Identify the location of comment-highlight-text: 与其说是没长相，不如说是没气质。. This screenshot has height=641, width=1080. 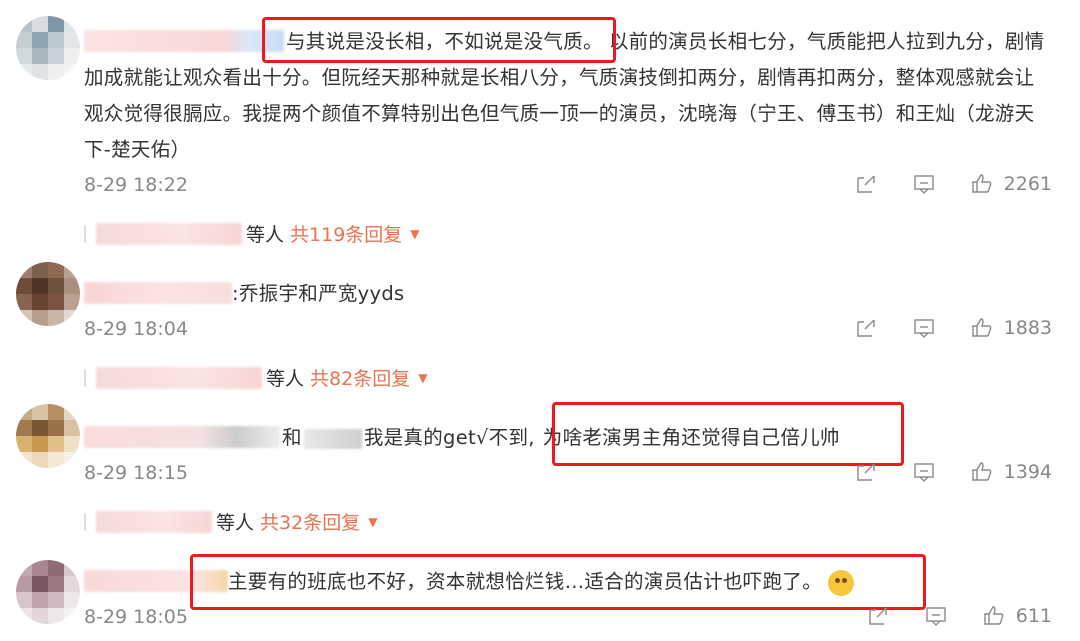
(444, 41).